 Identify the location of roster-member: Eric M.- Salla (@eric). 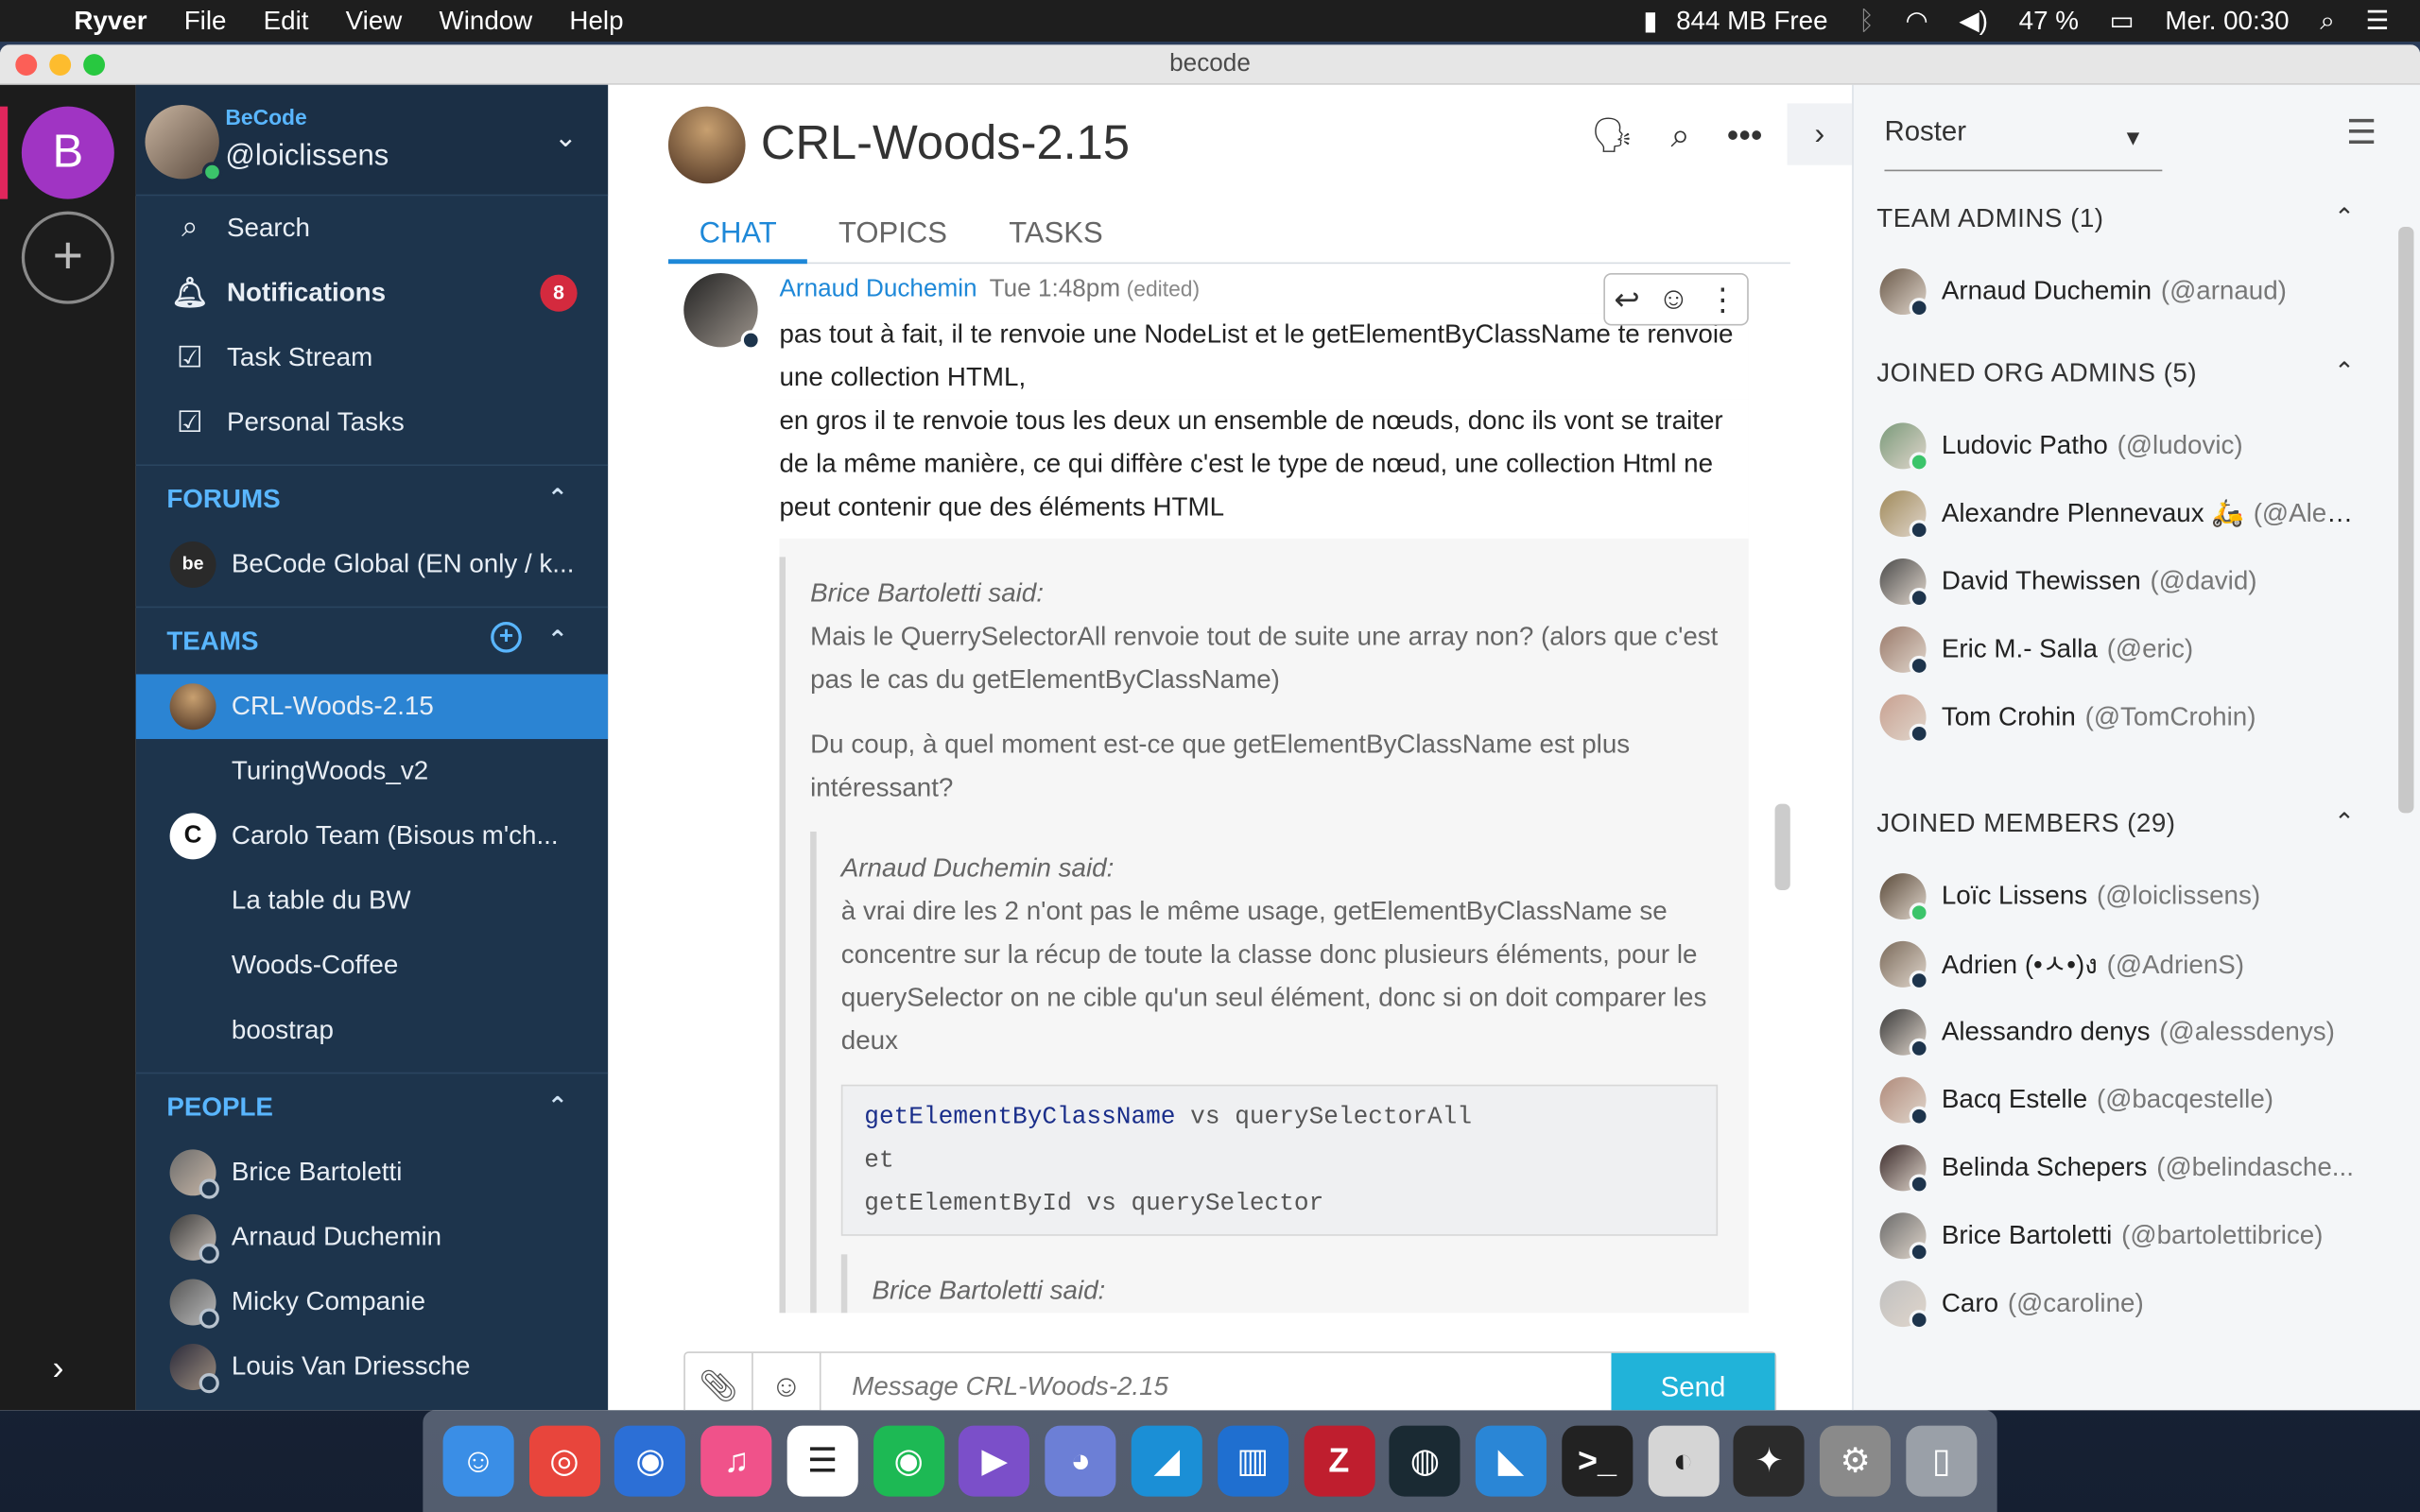
(2137, 649).